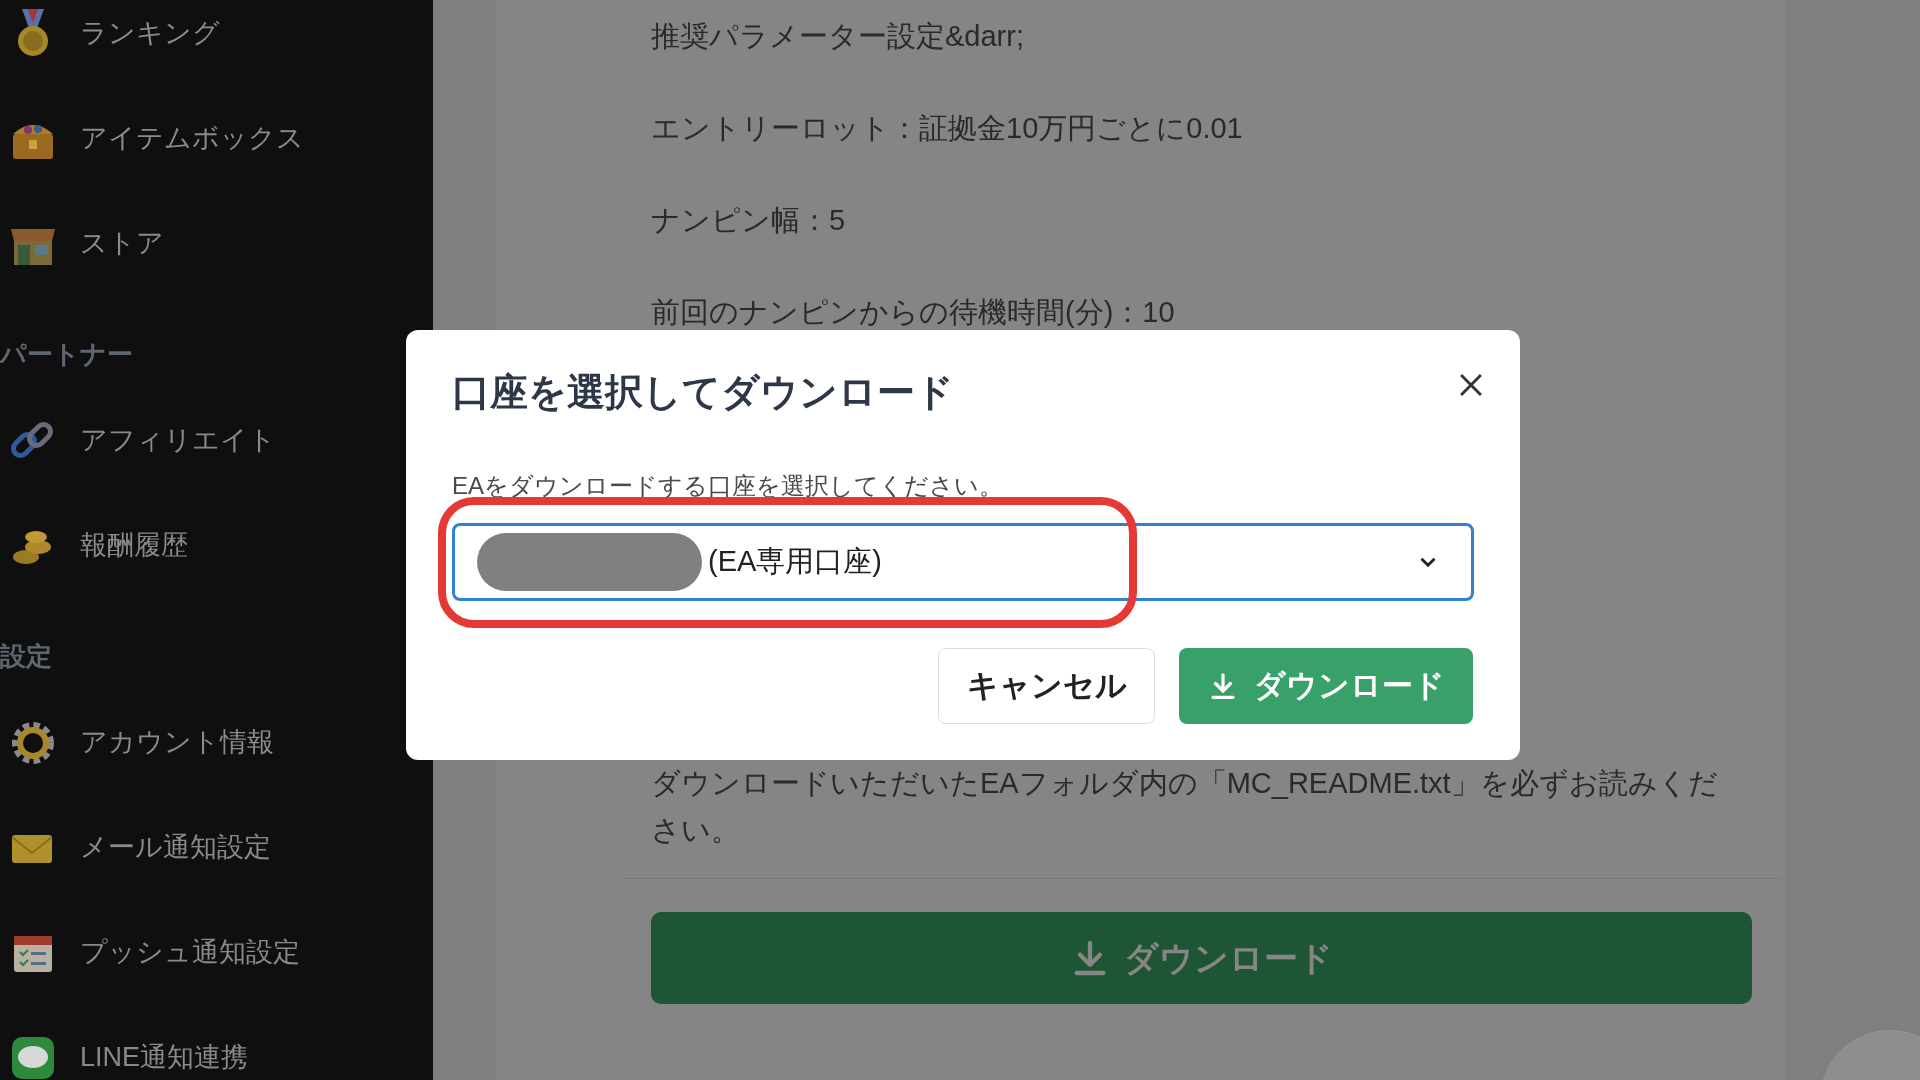 The width and height of the screenshot is (1920, 1080). Describe the element at coordinates (177, 742) in the screenshot. I see `sidebar-item: アカウント情報` at that location.